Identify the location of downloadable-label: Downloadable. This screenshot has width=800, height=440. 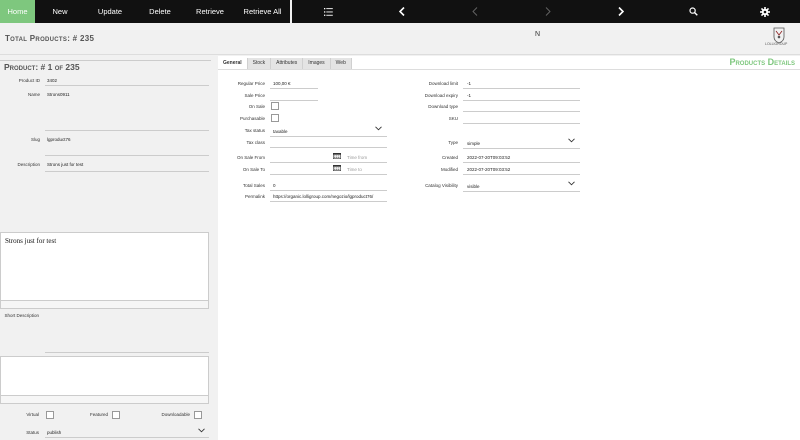
(175, 414).